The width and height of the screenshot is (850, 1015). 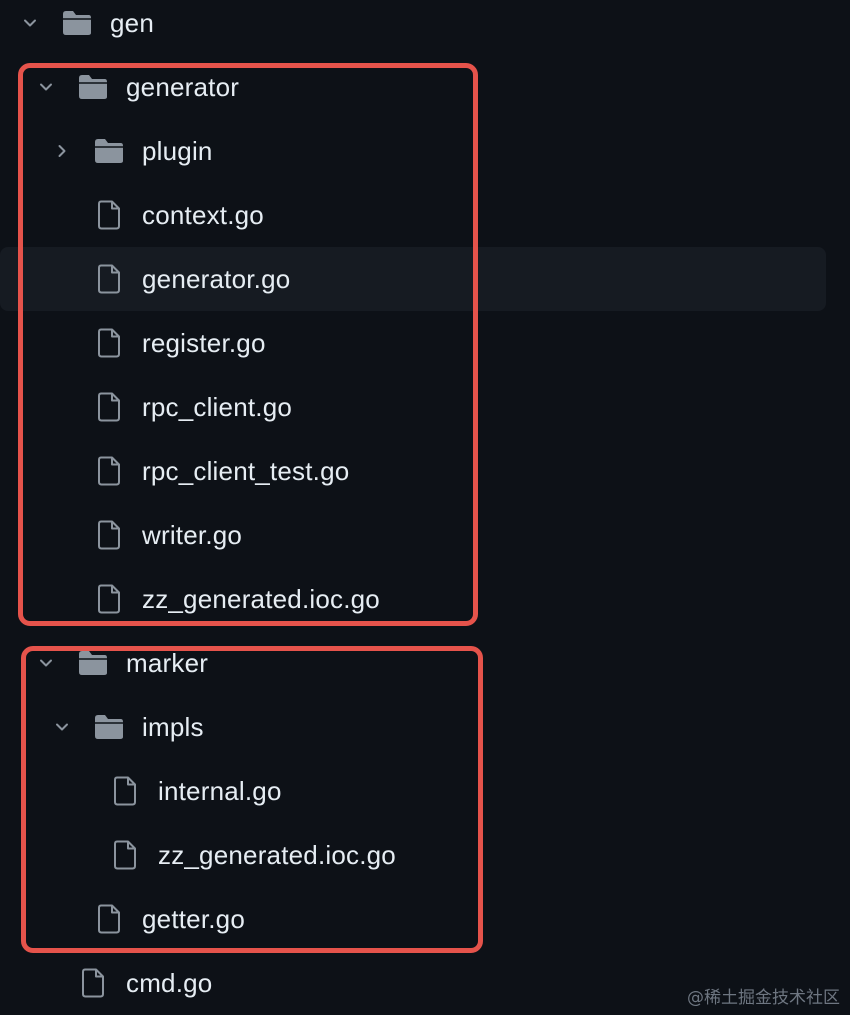 I want to click on tree-item-label: writer.go, so click(x=192, y=535).